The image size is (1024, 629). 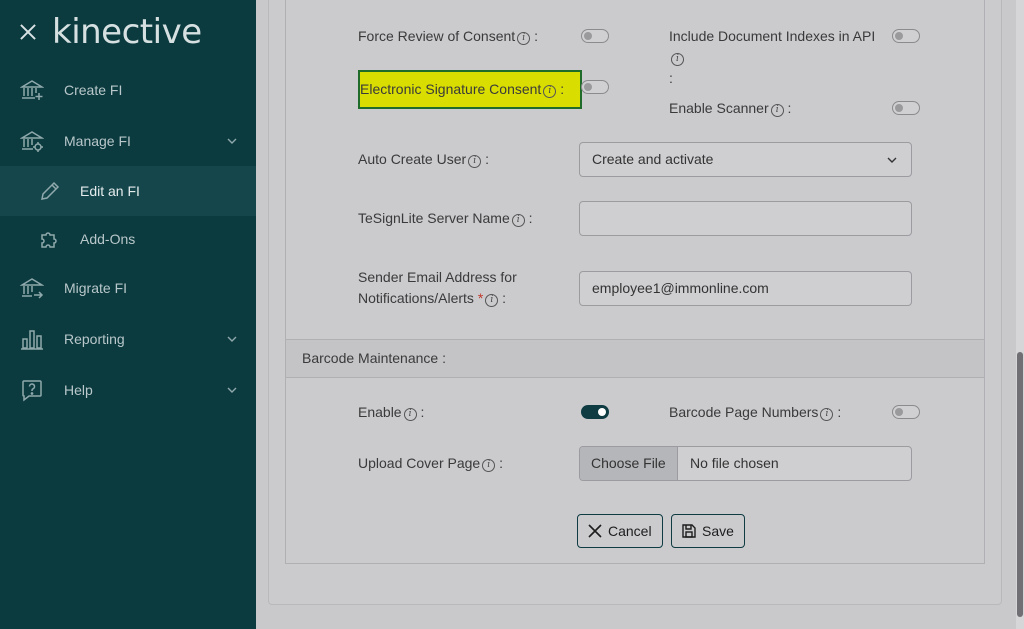 I want to click on esig-consent-toggle, so click(x=595, y=87).